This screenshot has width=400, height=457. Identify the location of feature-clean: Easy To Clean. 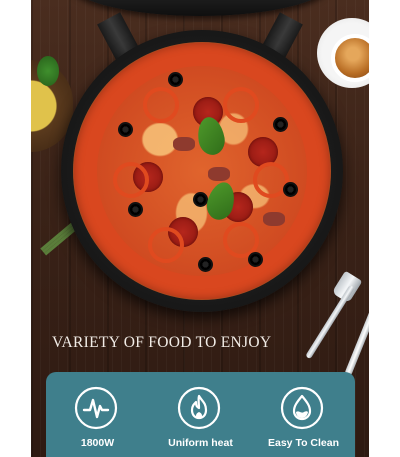
(303, 414).